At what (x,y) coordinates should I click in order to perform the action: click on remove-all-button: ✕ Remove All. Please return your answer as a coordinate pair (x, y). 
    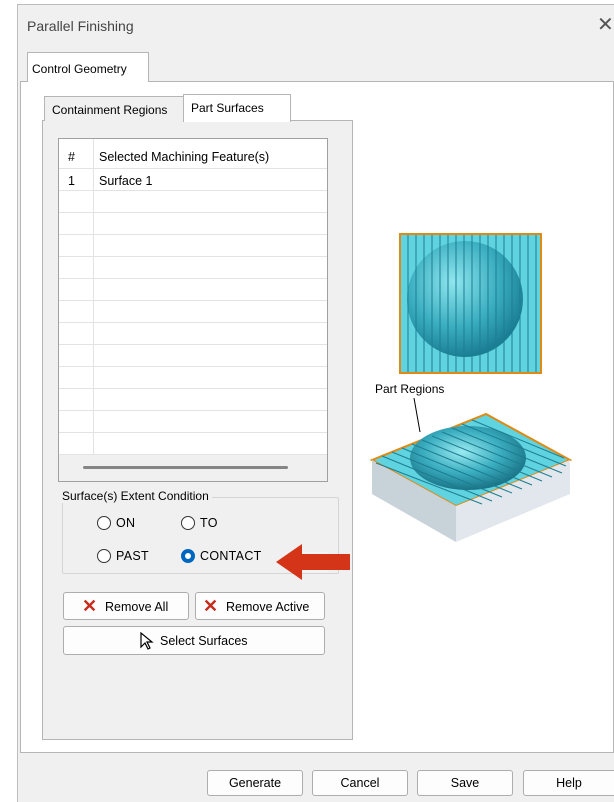
    Looking at the image, I should click on (126, 606).